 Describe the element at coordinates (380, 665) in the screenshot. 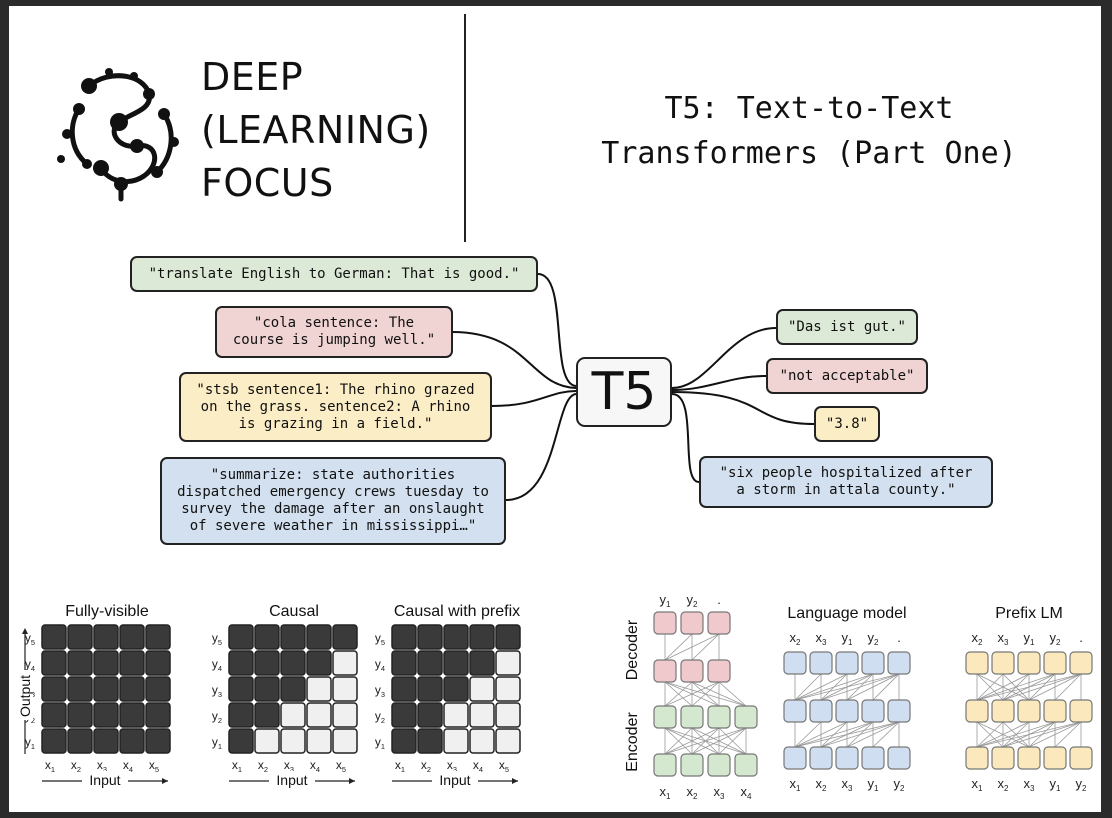

I see `mask-y-label: y4` at that location.